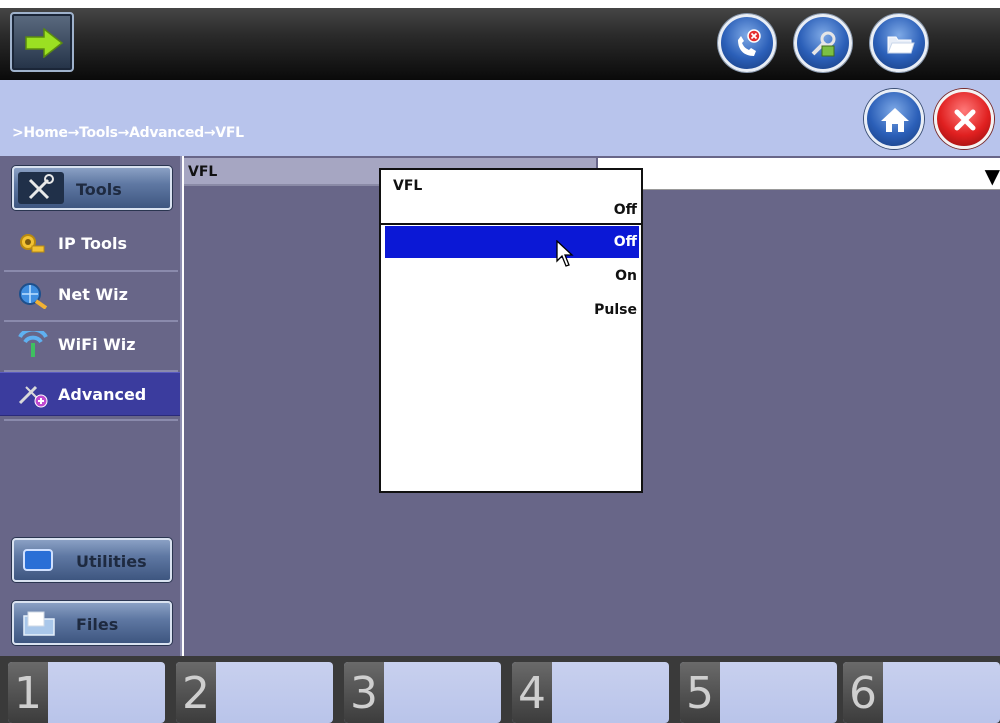 The image size is (1000, 723). Describe the element at coordinates (565, 253) in the screenshot. I see `mouse-cursor-icon` at that location.